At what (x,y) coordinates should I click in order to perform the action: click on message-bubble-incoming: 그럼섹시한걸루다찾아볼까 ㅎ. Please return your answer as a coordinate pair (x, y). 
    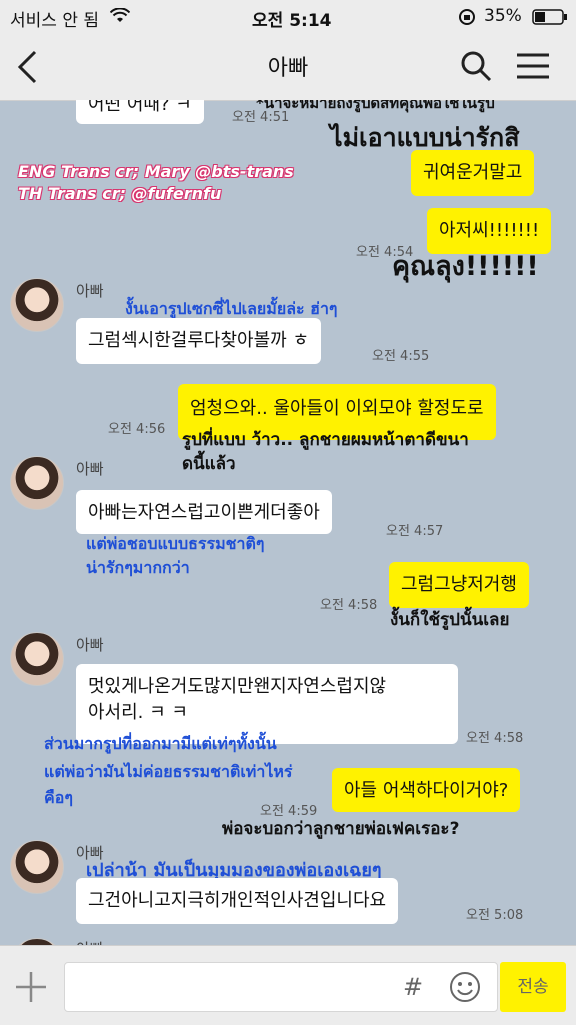
    Looking at the image, I should click on (199, 341).